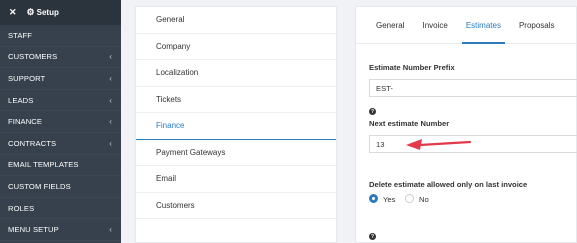  Describe the element at coordinates (60, 58) in the screenshot. I see `sidebar-item-customers: CUSTOMERS ‹` at that location.